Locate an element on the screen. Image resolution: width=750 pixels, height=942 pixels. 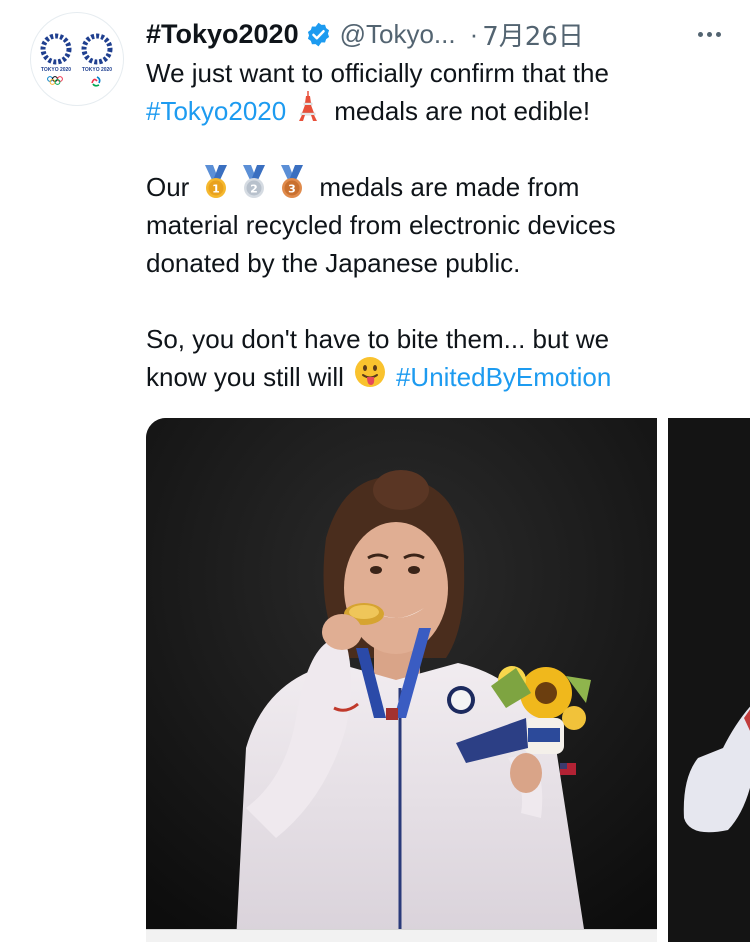
gold-medal-icon: 1 is located at coordinates (216, 187).